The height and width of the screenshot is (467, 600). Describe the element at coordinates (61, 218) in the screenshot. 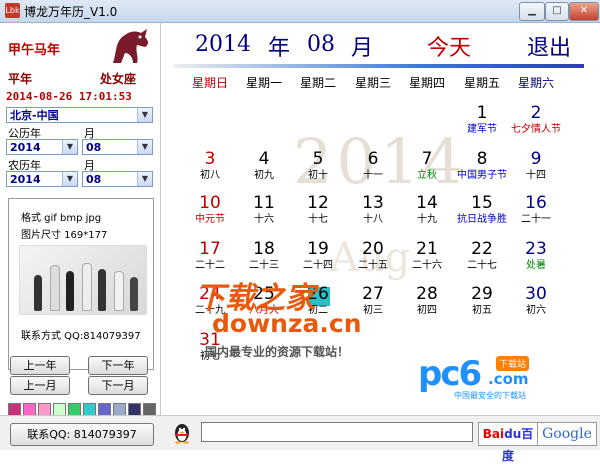

I see `image-format-text: 格式 gif bmp jpg` at that location.